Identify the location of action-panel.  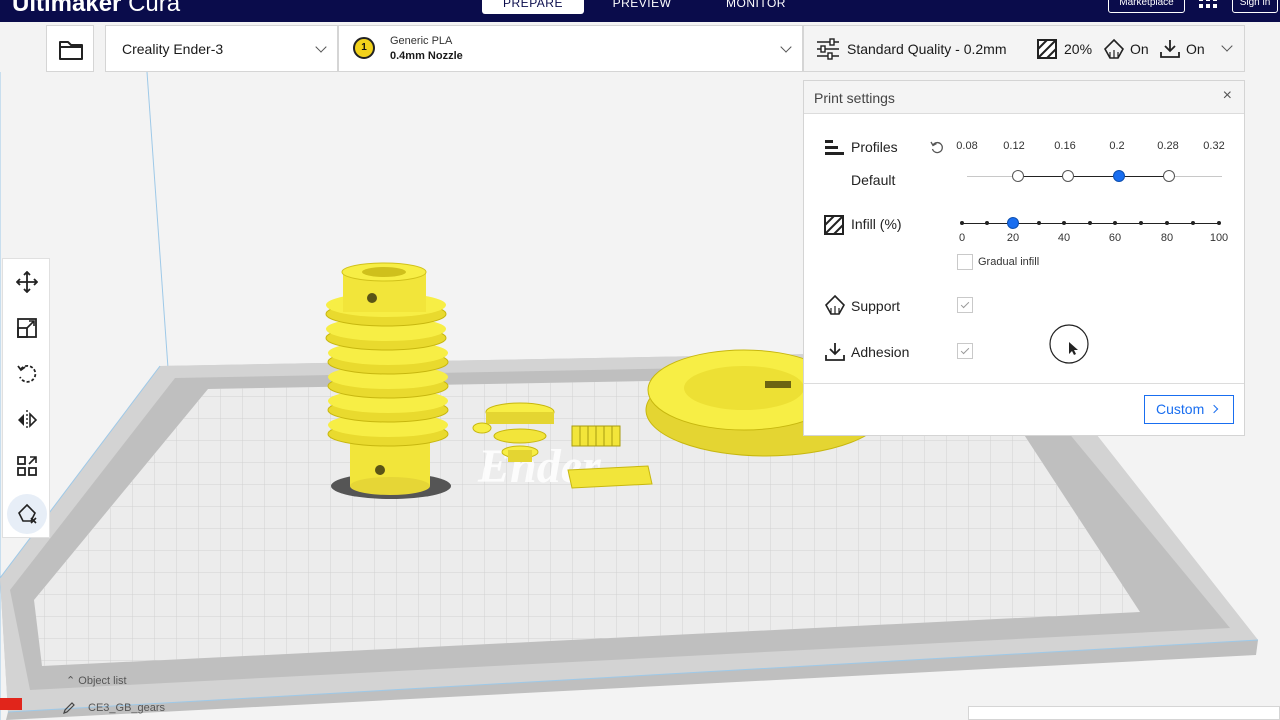
(1124, 713).